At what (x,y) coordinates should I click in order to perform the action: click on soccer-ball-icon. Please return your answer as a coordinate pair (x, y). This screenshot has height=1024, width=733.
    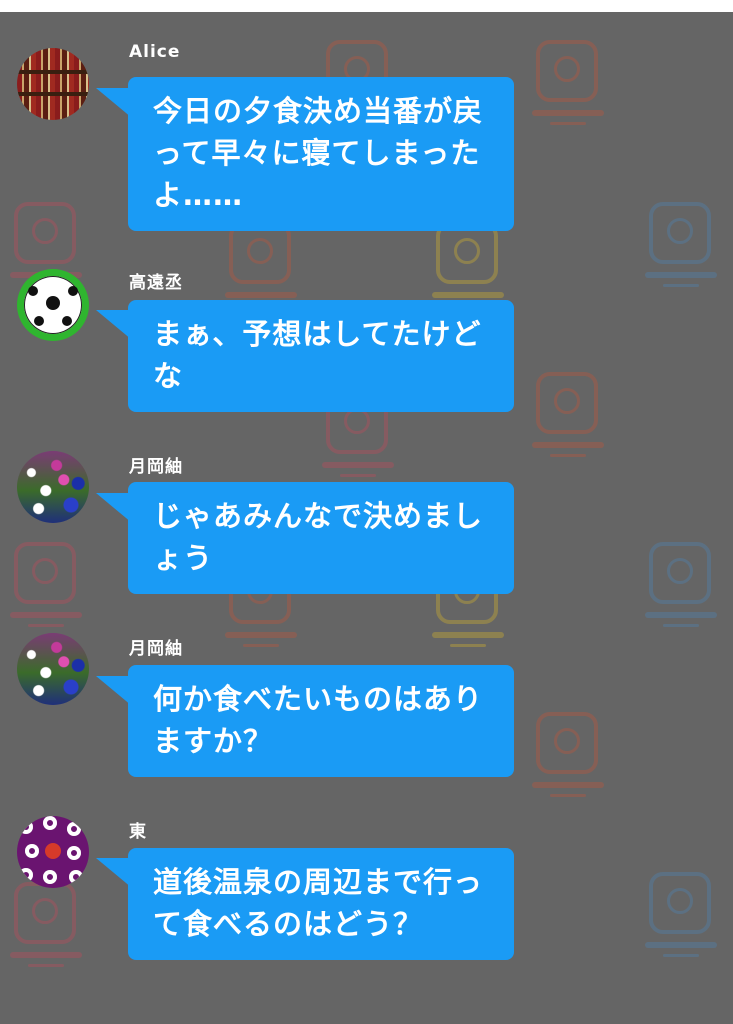
    Looking at the image, I should click on (53, 305).